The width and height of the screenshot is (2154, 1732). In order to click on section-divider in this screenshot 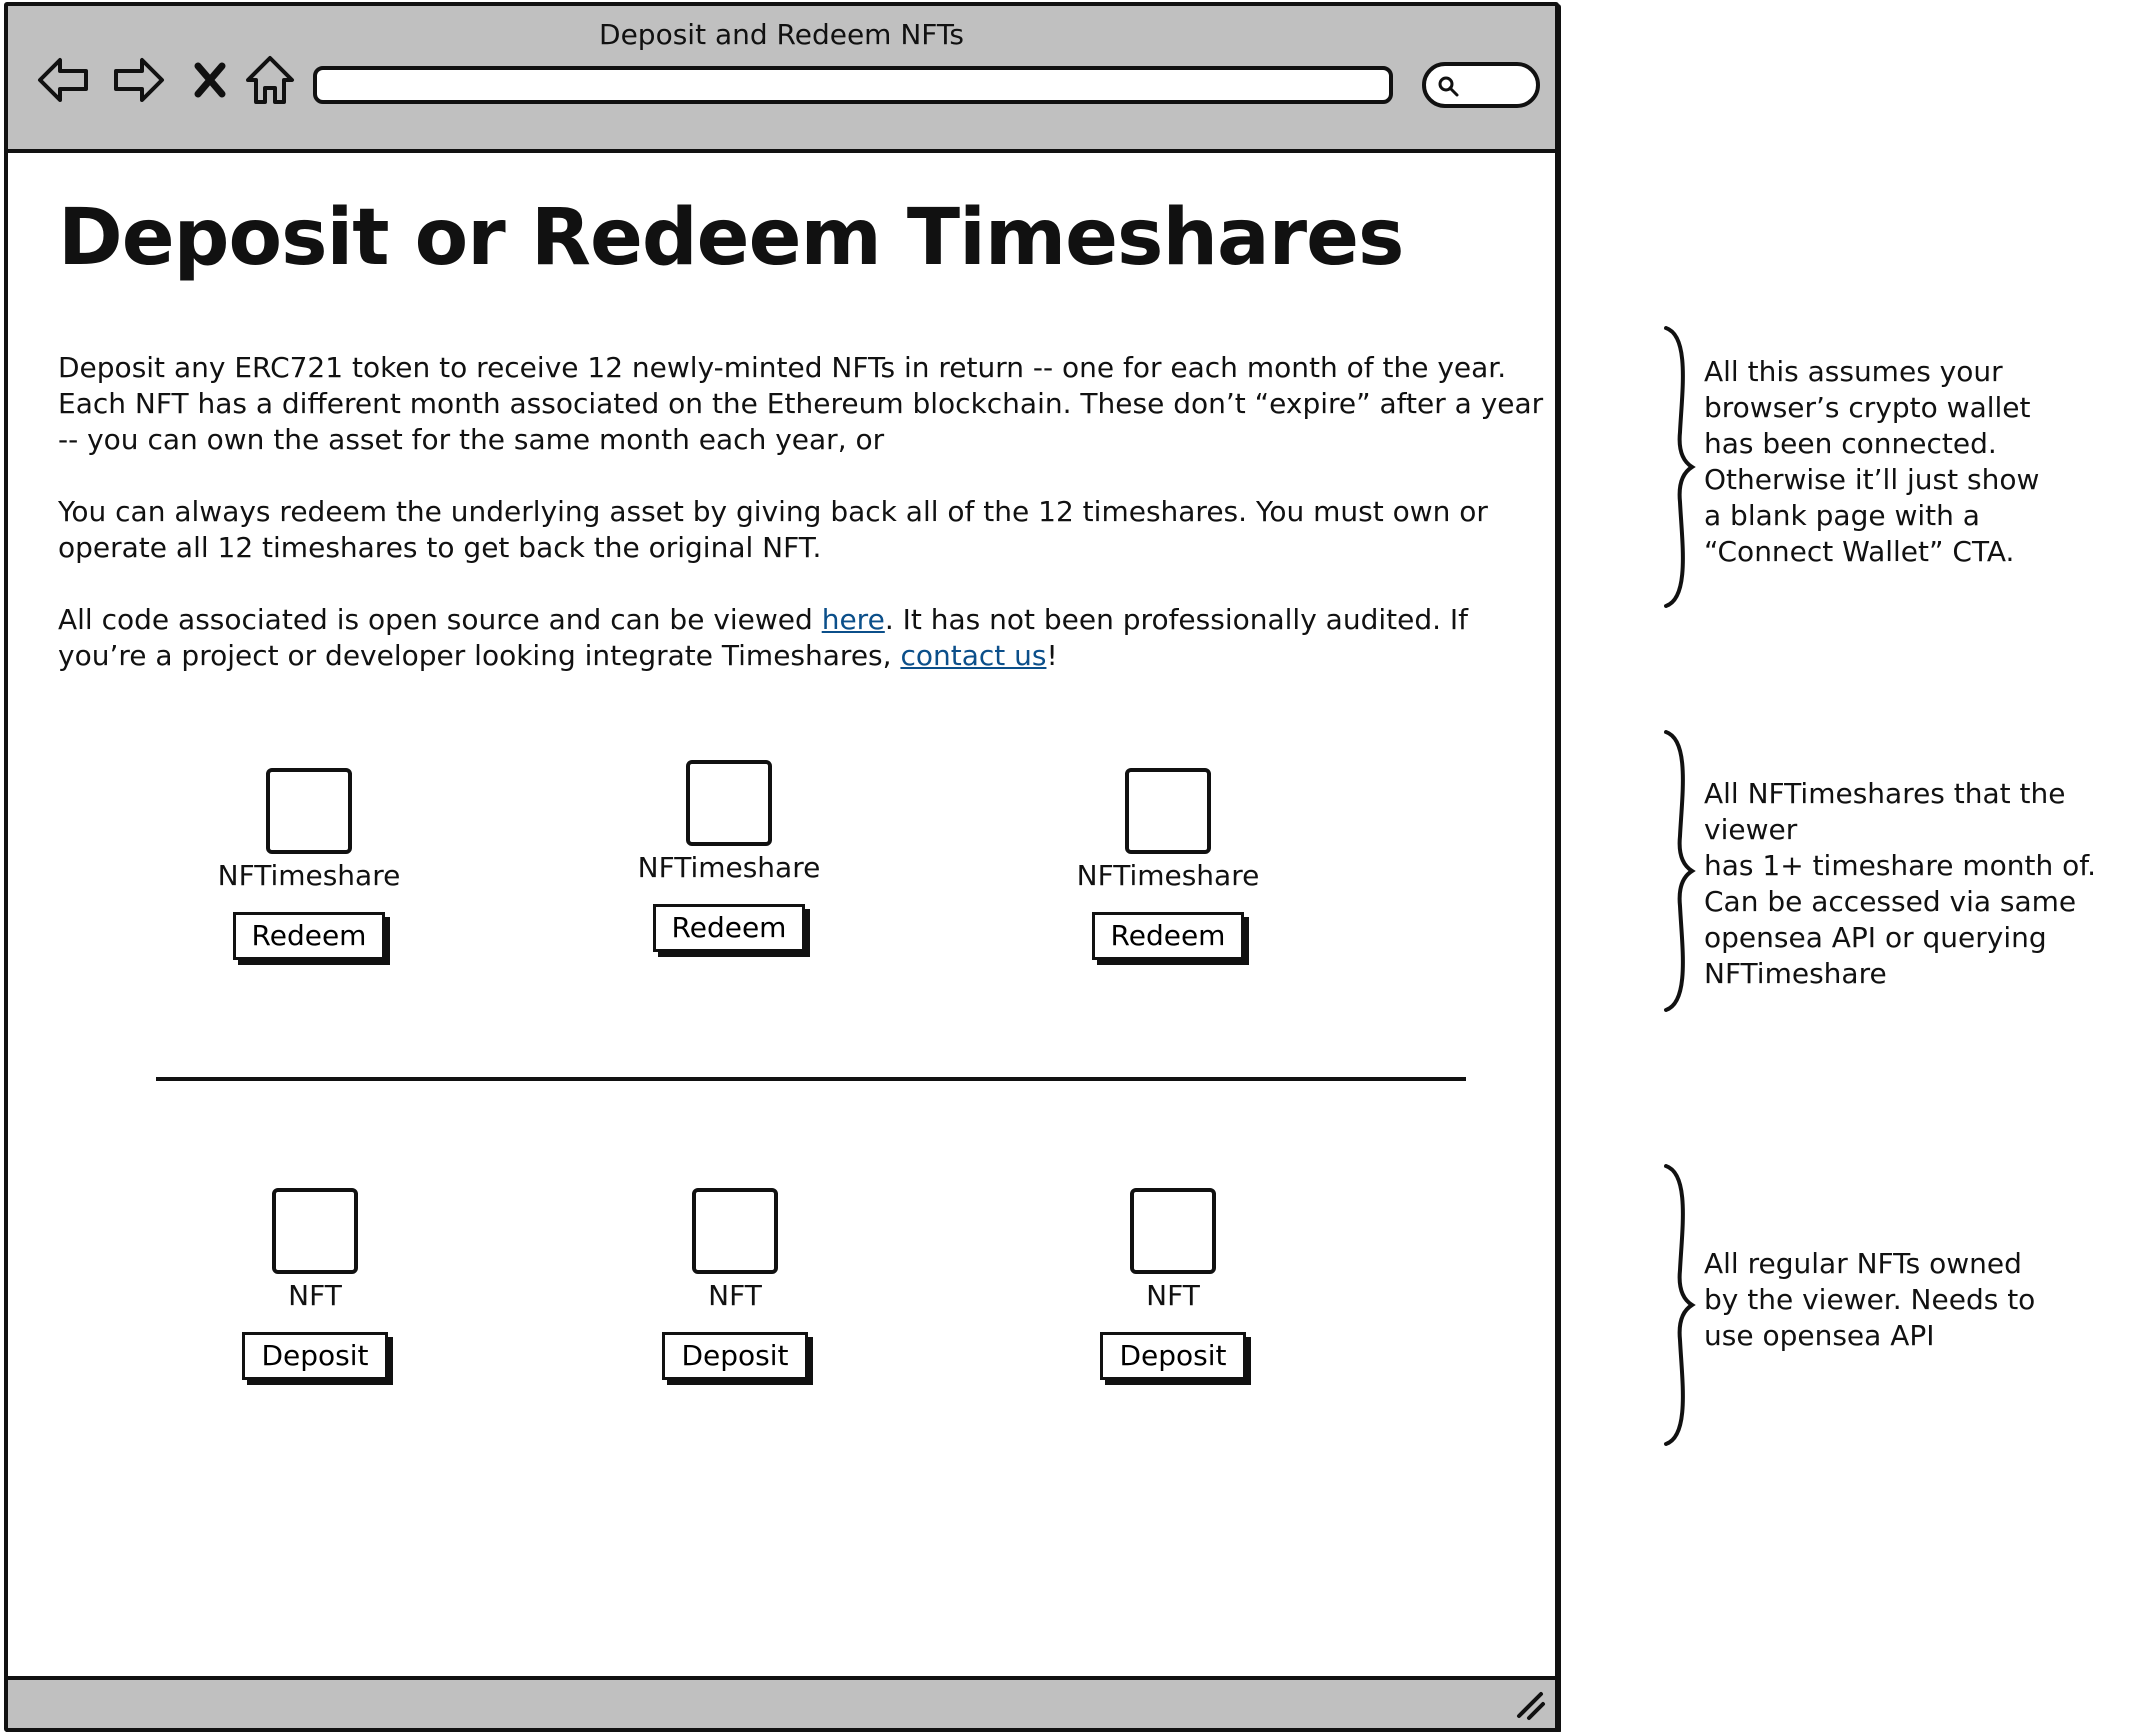, I will do `click(811, 1079)`.